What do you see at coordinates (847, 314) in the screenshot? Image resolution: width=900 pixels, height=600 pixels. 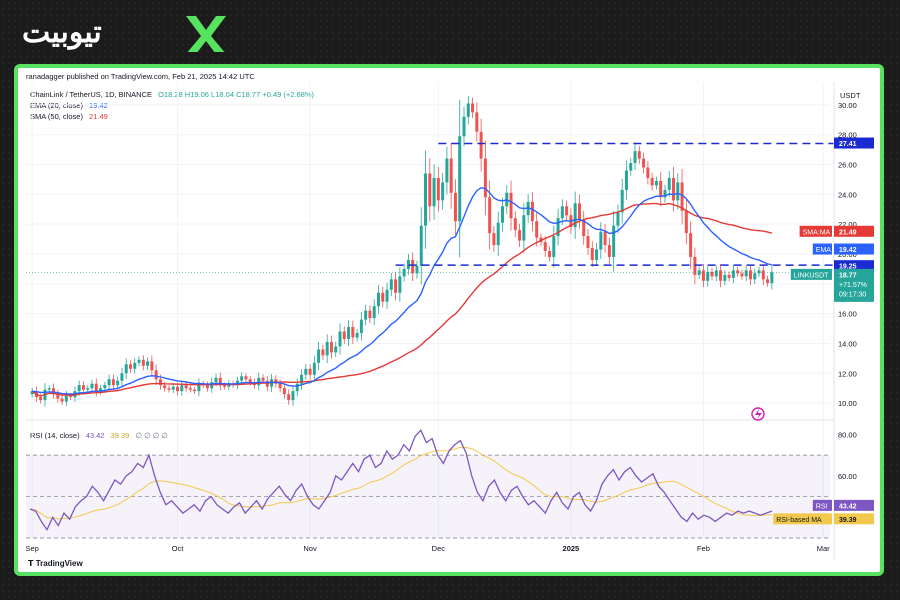 I see `price-tick-label: 16.00` at bounding box center [847, 314].